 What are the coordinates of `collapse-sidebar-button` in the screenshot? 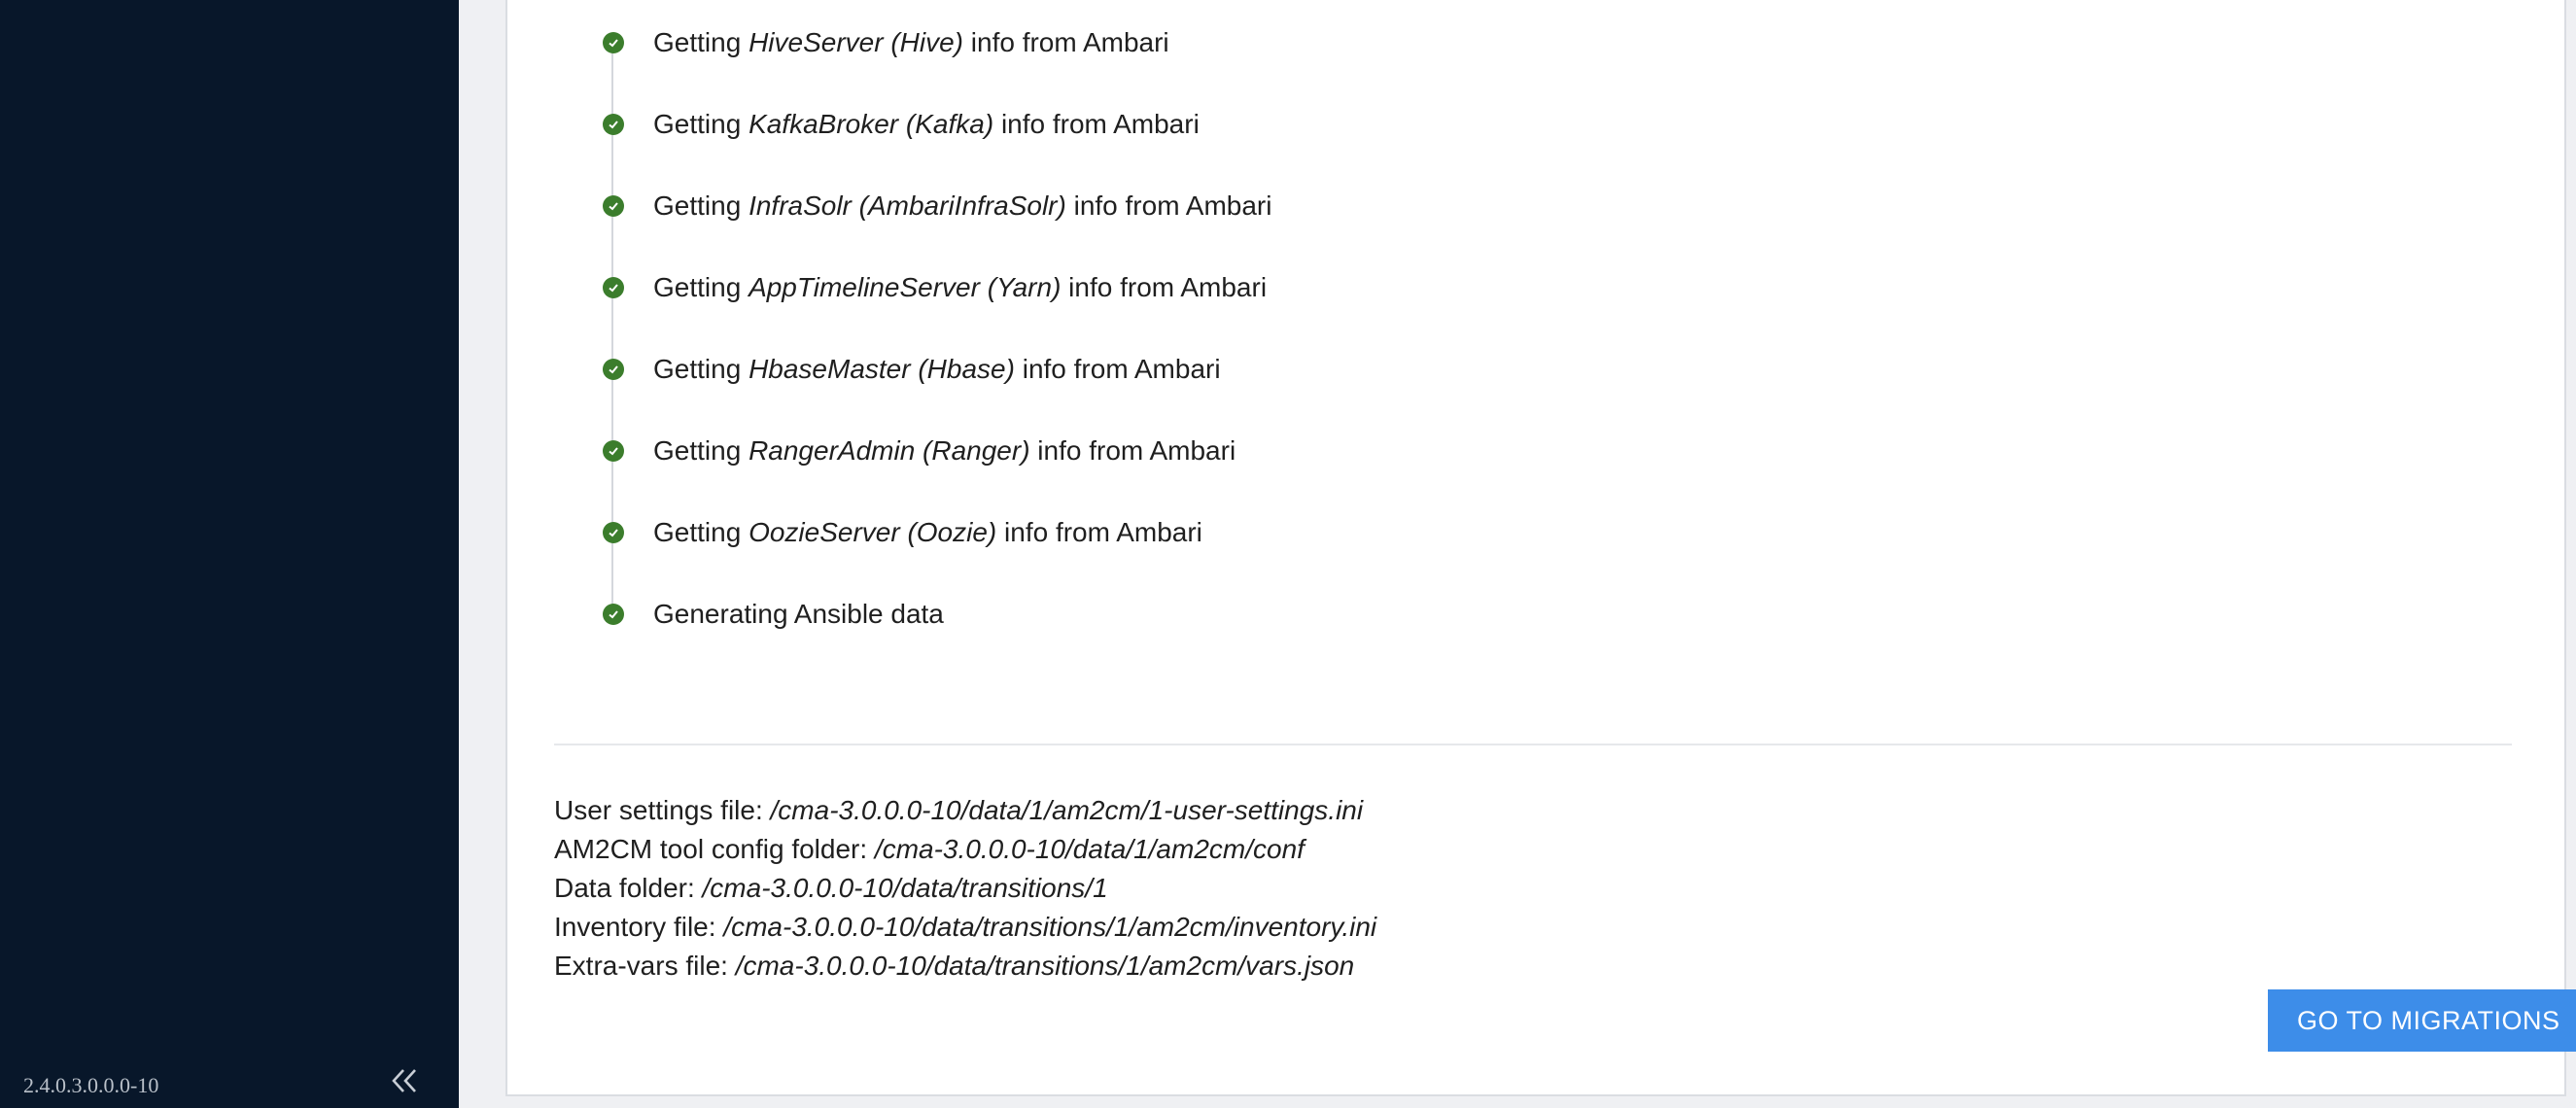 It's located at (405, 1080).